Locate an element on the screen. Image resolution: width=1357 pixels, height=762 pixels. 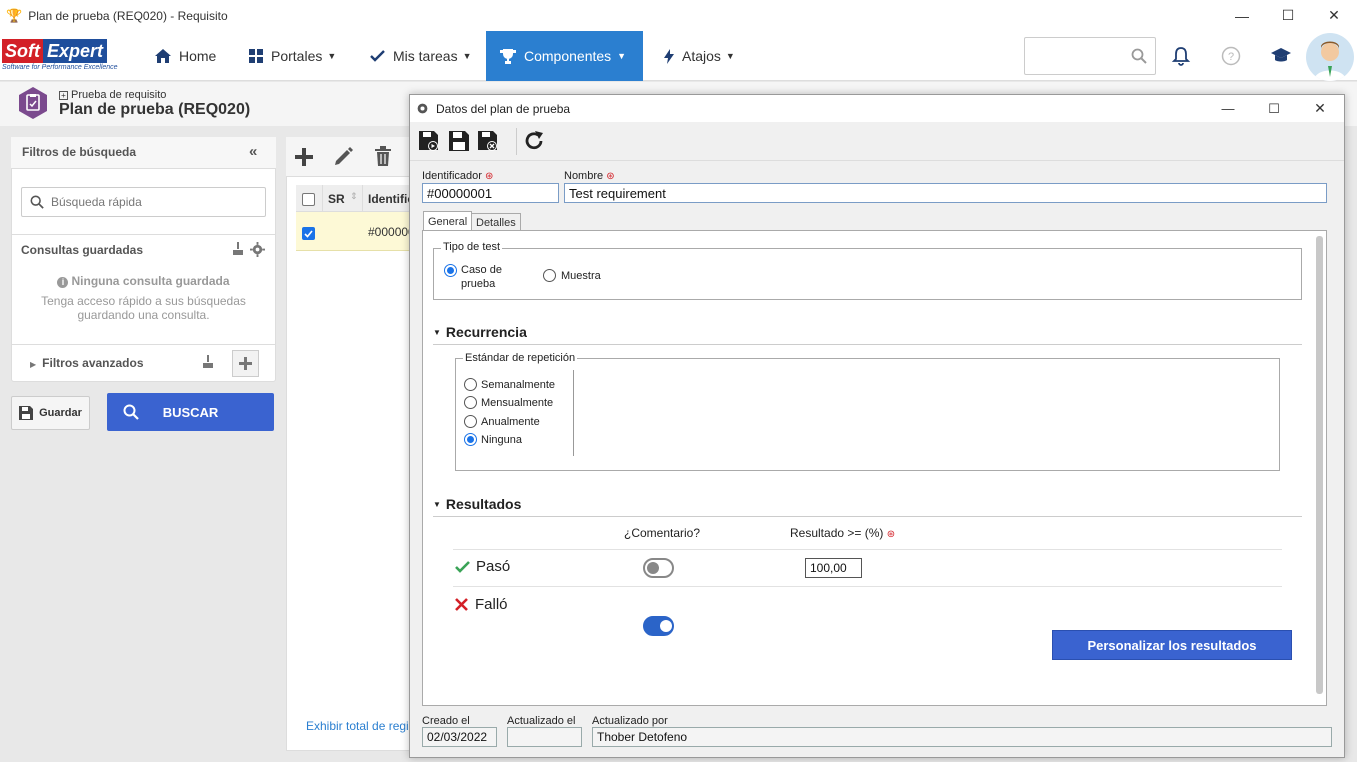
result-threshold-paso: 100,00 is located at coordinates (833, 568).